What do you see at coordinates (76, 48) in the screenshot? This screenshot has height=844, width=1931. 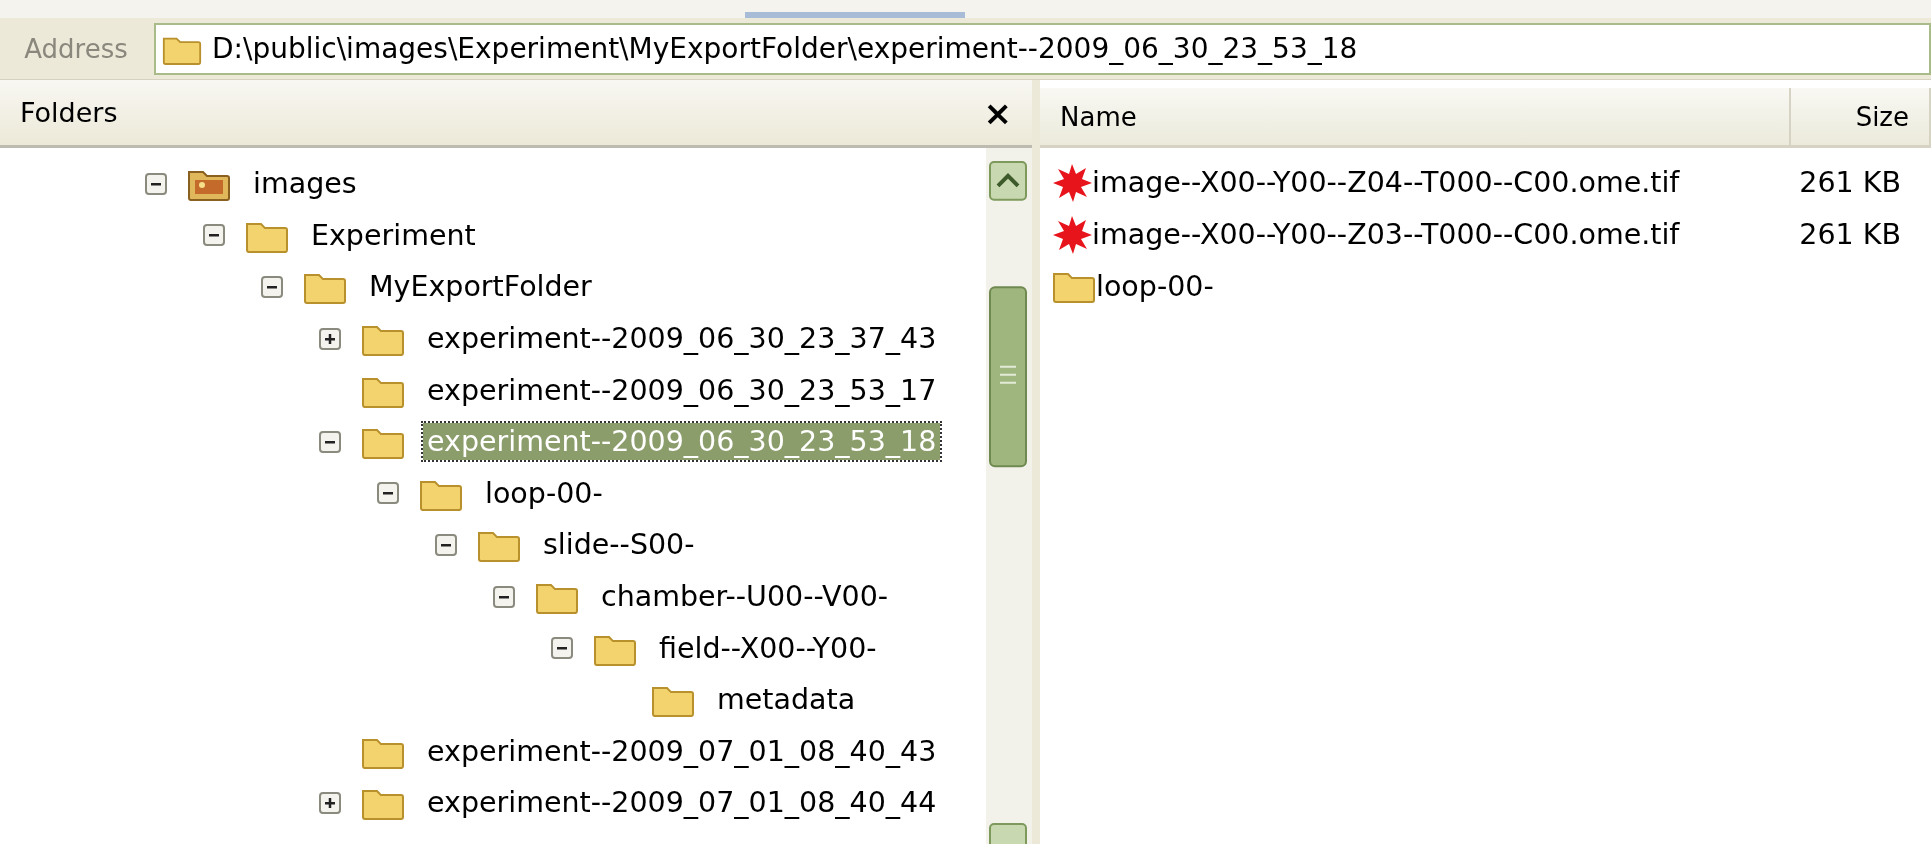 I see `address-label: Address` at bounding box center [76, 48].